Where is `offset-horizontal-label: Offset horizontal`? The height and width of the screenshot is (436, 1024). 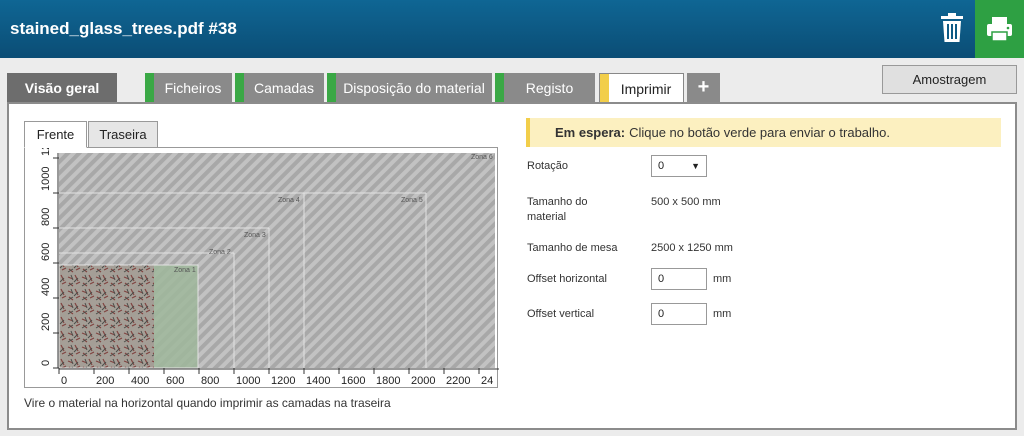
offset-horizontal-label: Offset horizontal is located at coordinates (567, 279).